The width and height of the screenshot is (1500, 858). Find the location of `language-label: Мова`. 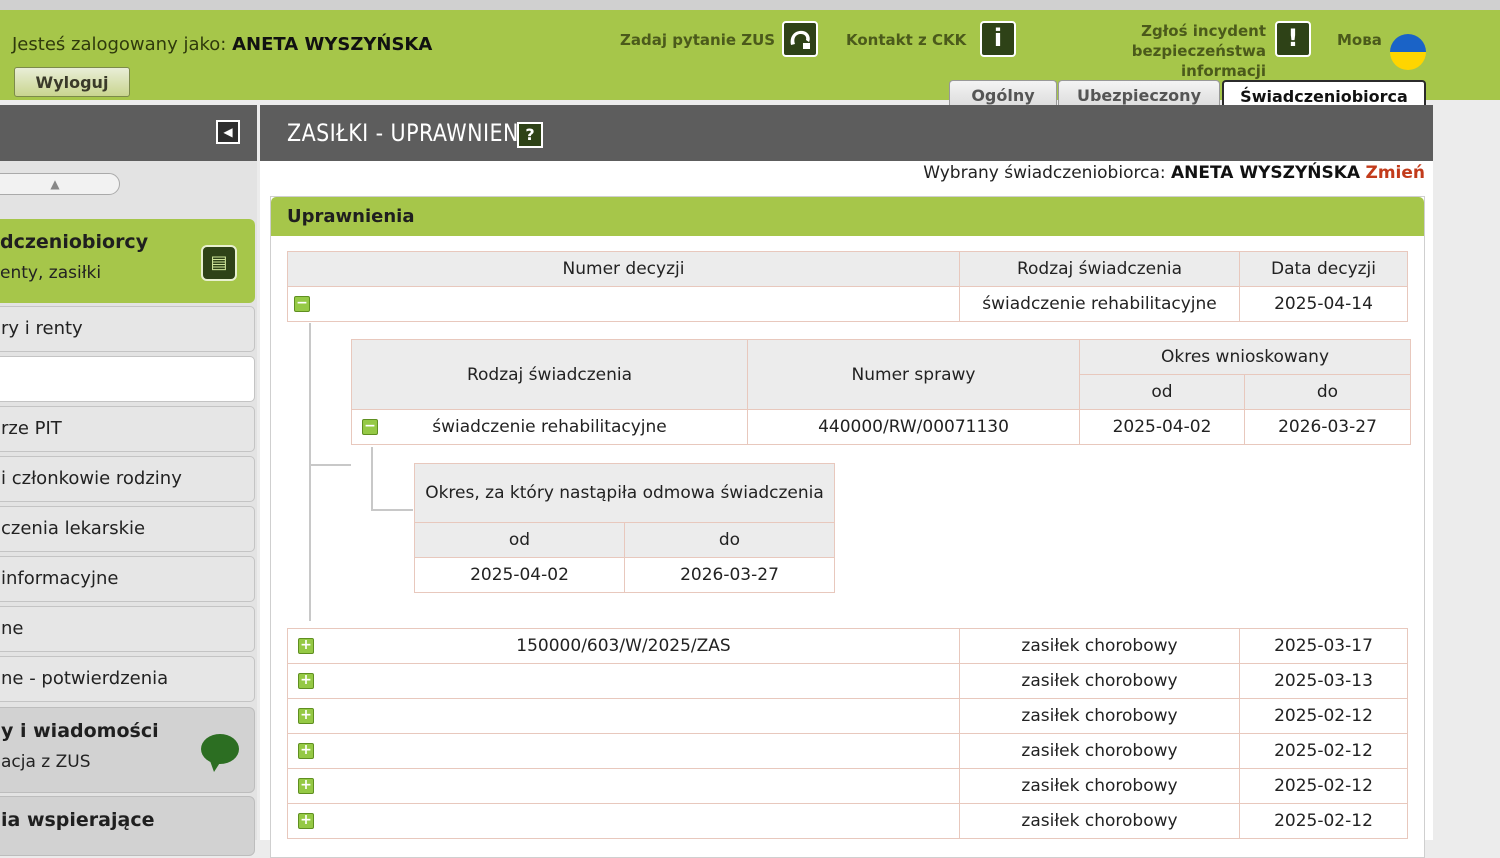

language-label: Мова is located at coordinates (1359, 40).